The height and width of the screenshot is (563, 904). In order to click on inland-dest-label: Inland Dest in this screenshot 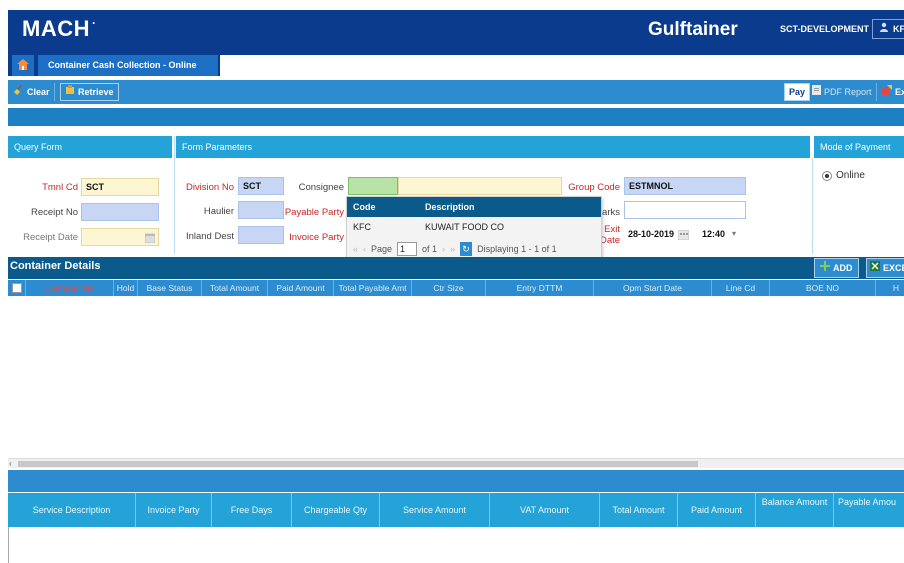, I will do `click(209, 236)`.